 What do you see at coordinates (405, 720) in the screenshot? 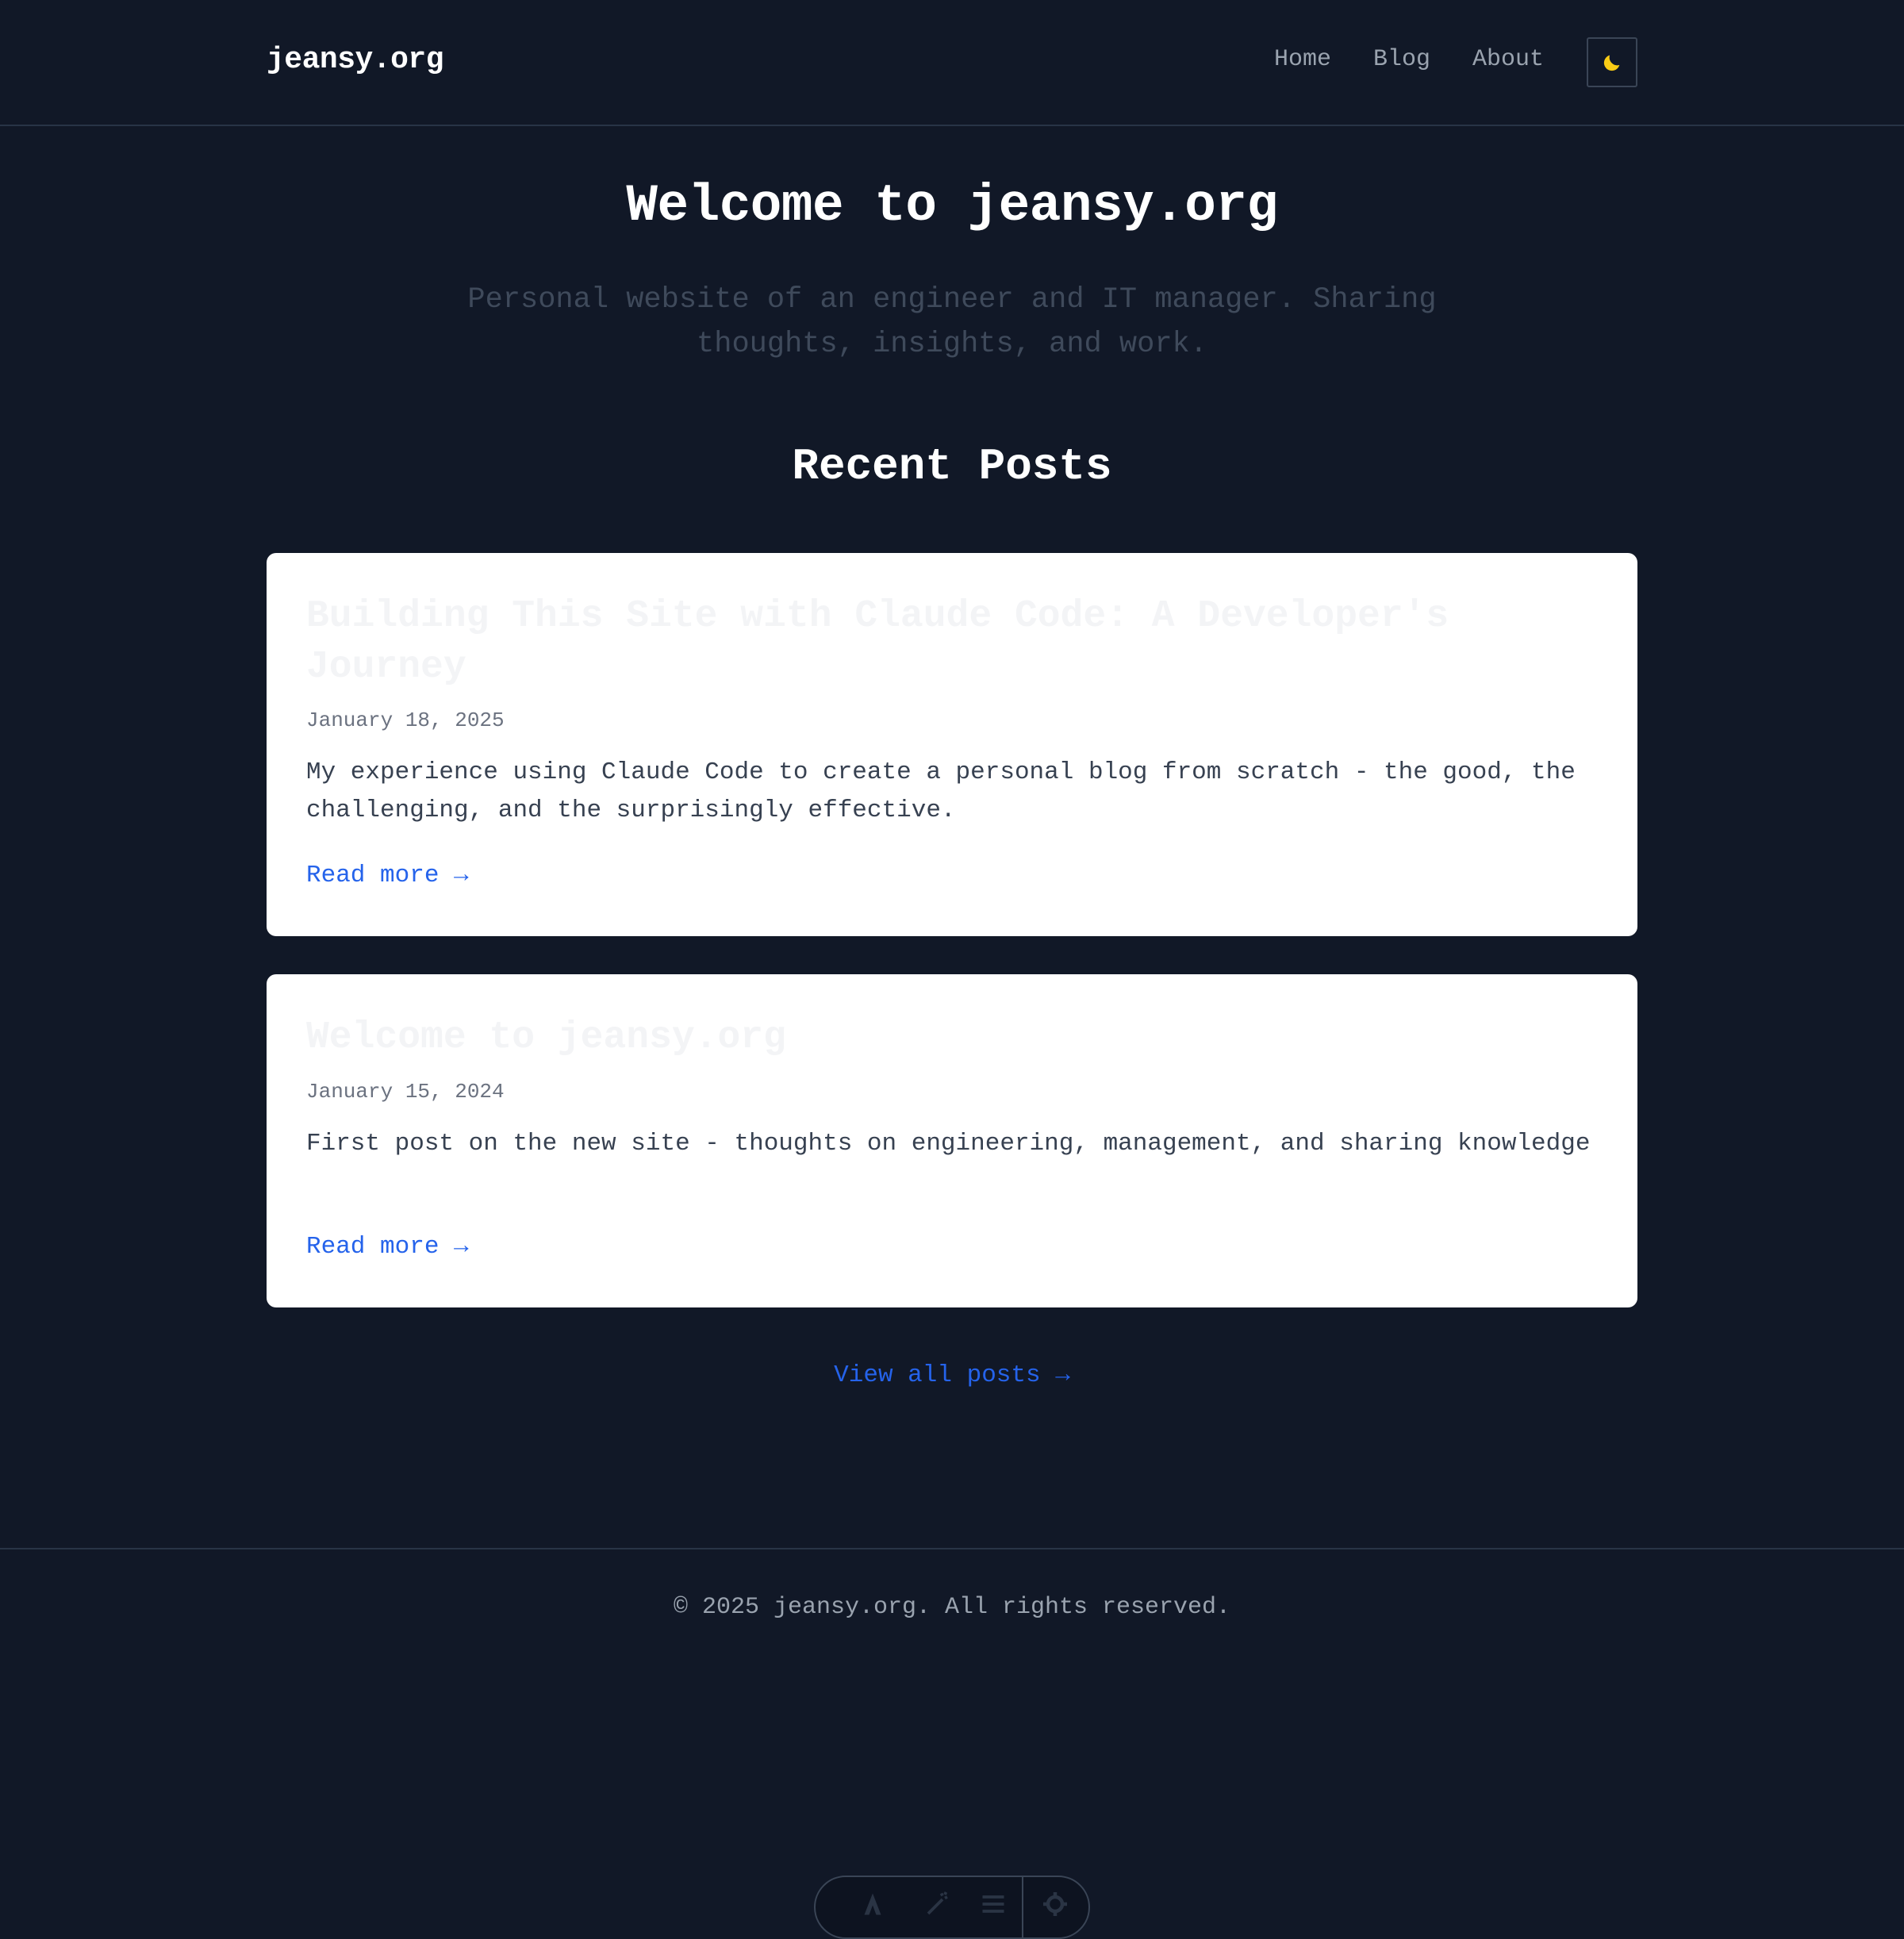
I see `post-date: January 18, 2025` at bounding box center [405, 720].